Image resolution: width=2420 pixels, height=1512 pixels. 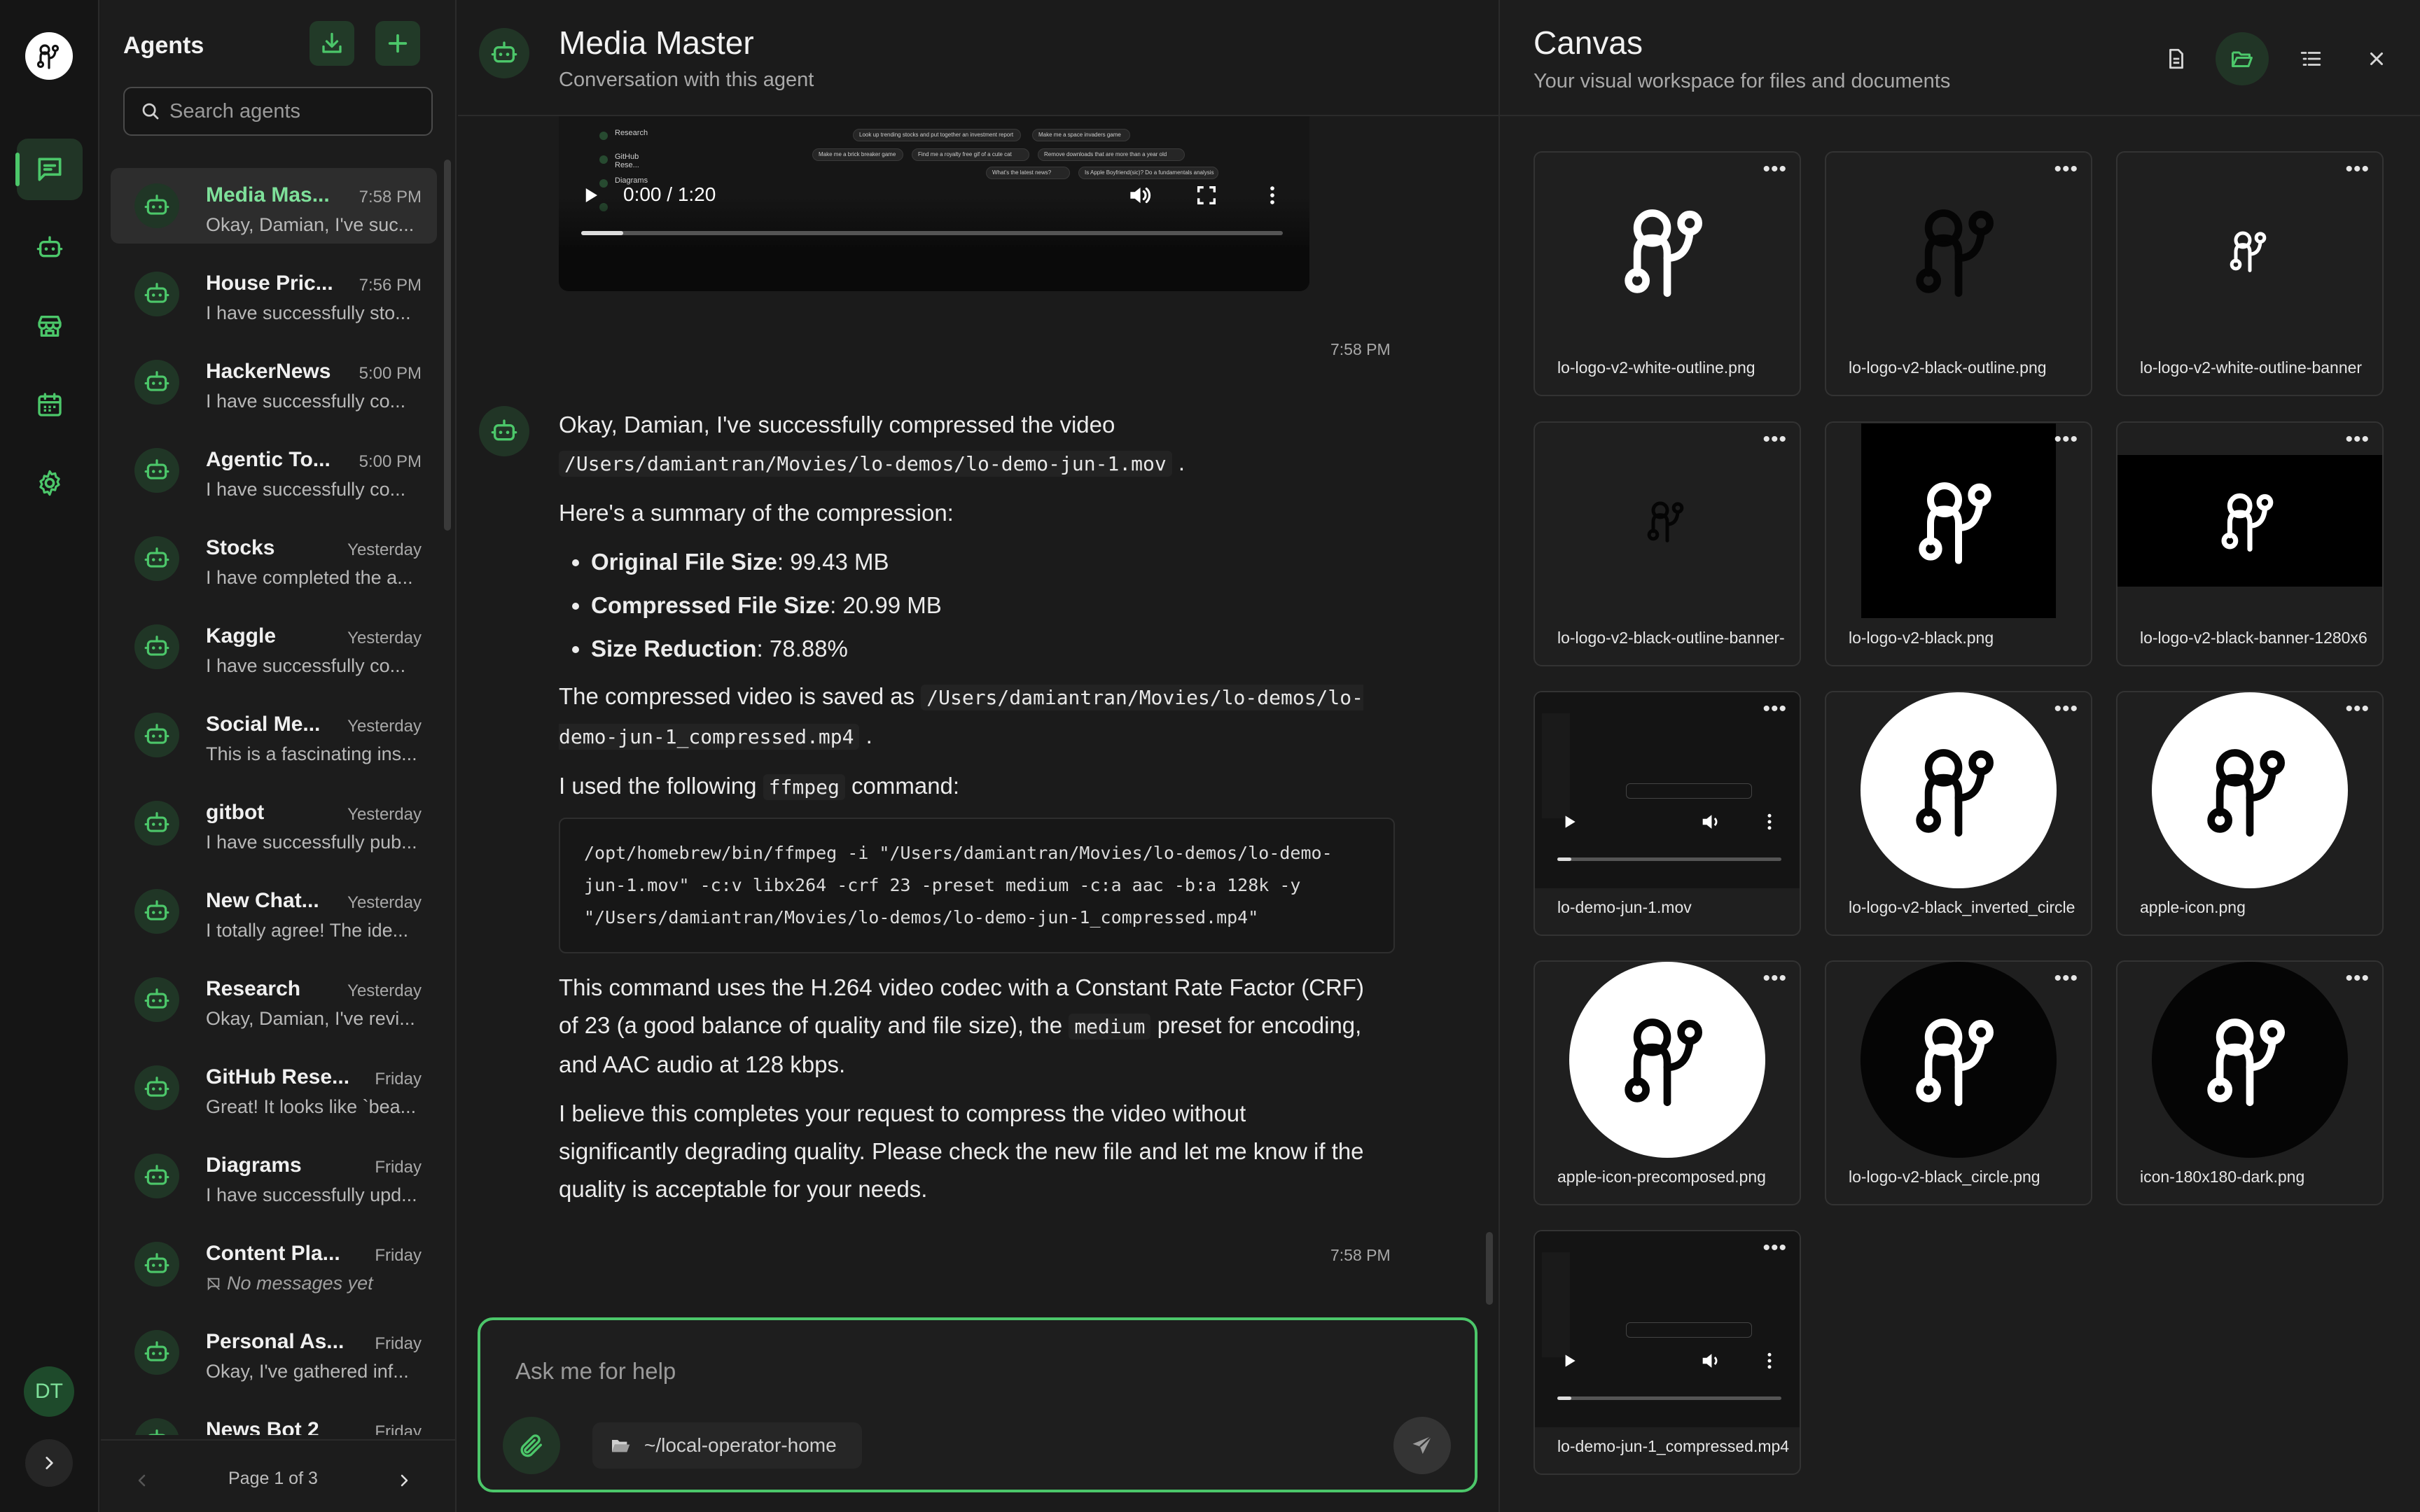 What do you see at coordinates (50, 404) in the screenshot?
I see `nav-schedule` at bounding box center [50, 404].